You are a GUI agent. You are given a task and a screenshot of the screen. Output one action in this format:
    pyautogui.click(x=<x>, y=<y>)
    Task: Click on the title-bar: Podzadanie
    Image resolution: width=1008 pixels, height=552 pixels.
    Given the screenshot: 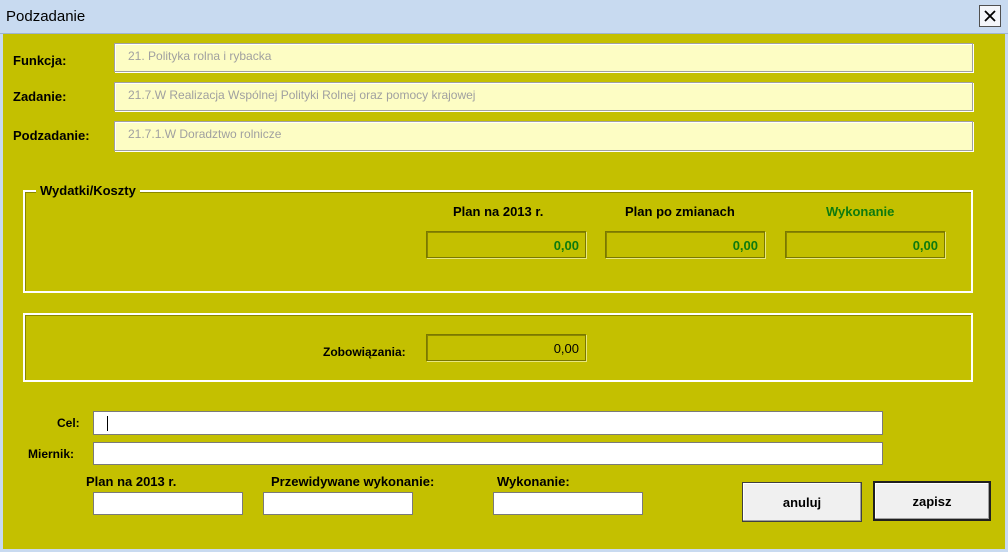 What is the action you would take?
    pyautogui.click(x=504, y=17)
    